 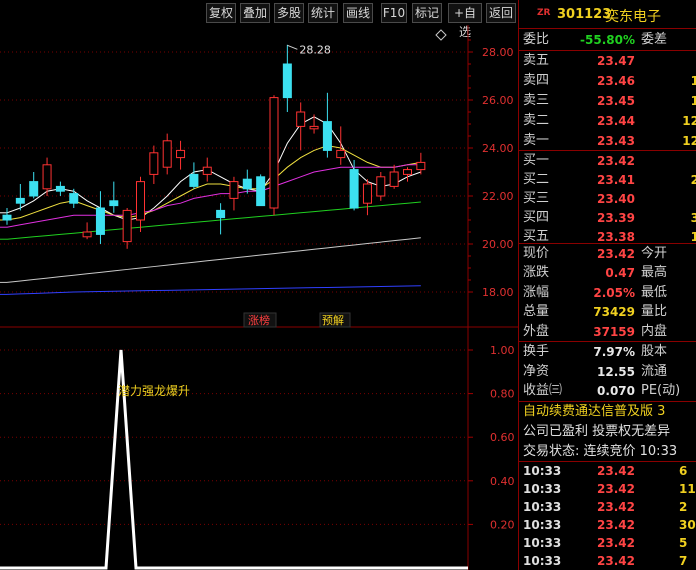 I want to click on bid-volume: 2, so click(x=693, y=180).